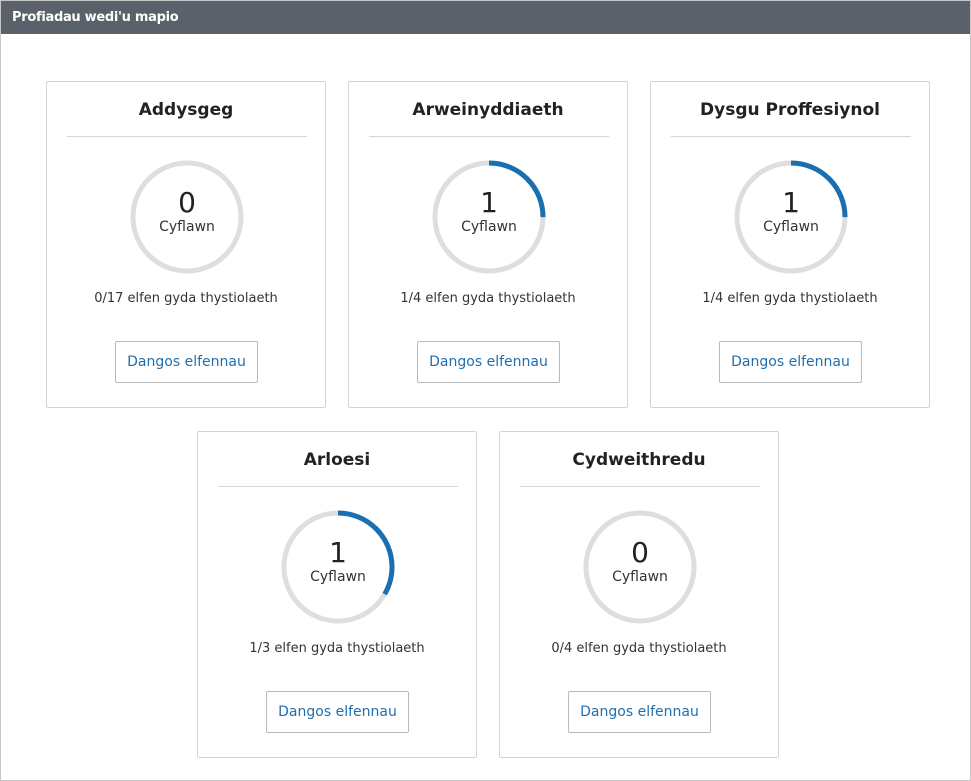  Describe the element at coordinates (337, 460) in the screenshot. I see `card-title: Arloesi` at that location.